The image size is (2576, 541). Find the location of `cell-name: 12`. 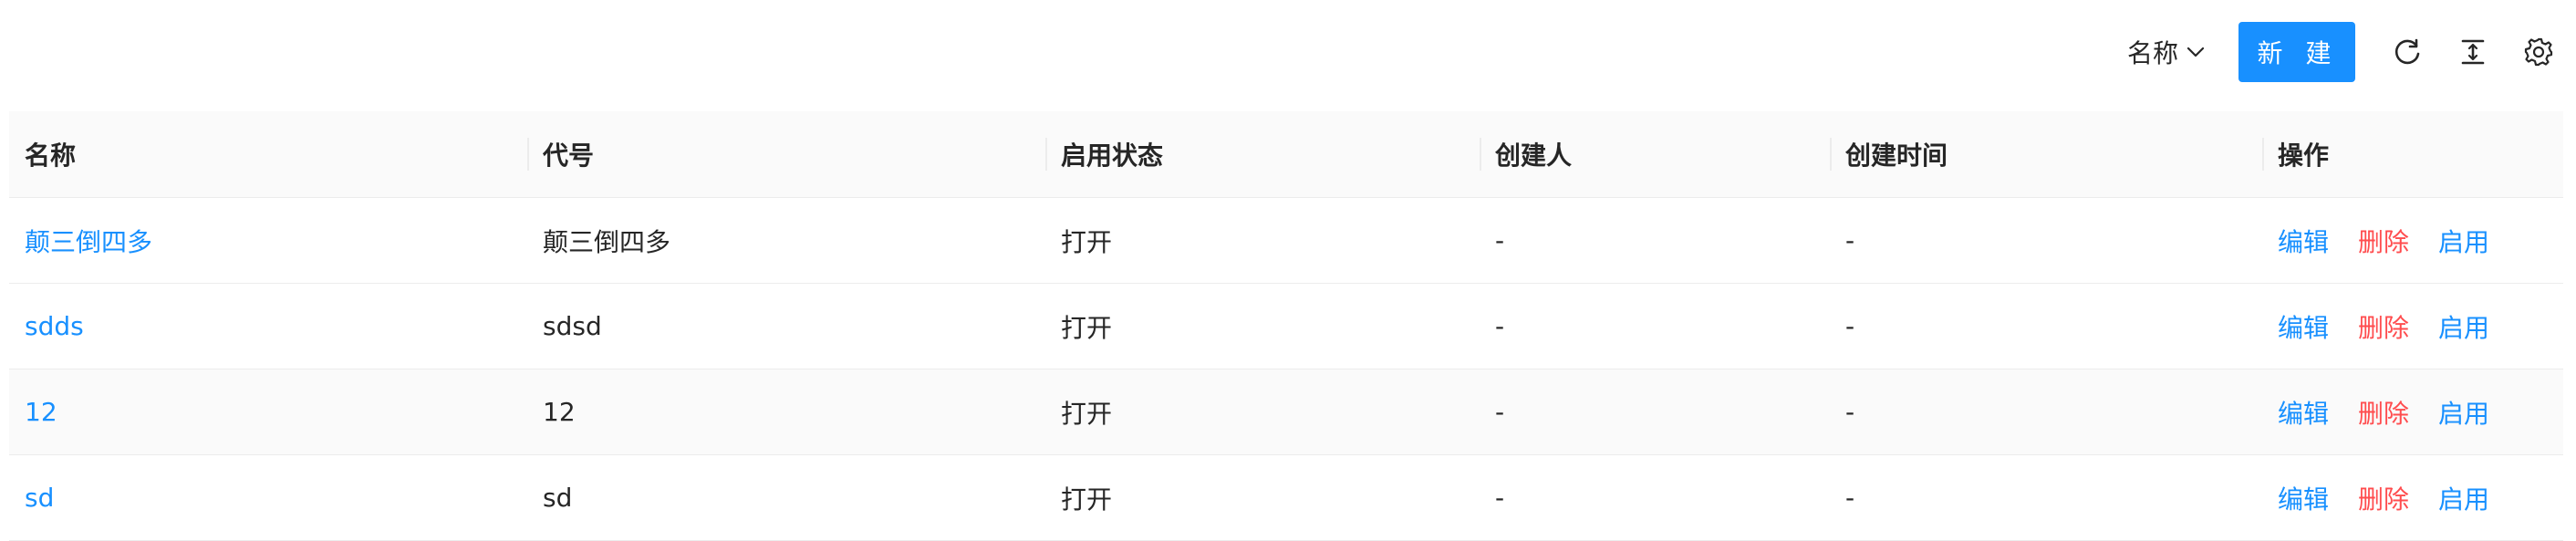

cell-name: 12 is located at coordinates (268, 412).